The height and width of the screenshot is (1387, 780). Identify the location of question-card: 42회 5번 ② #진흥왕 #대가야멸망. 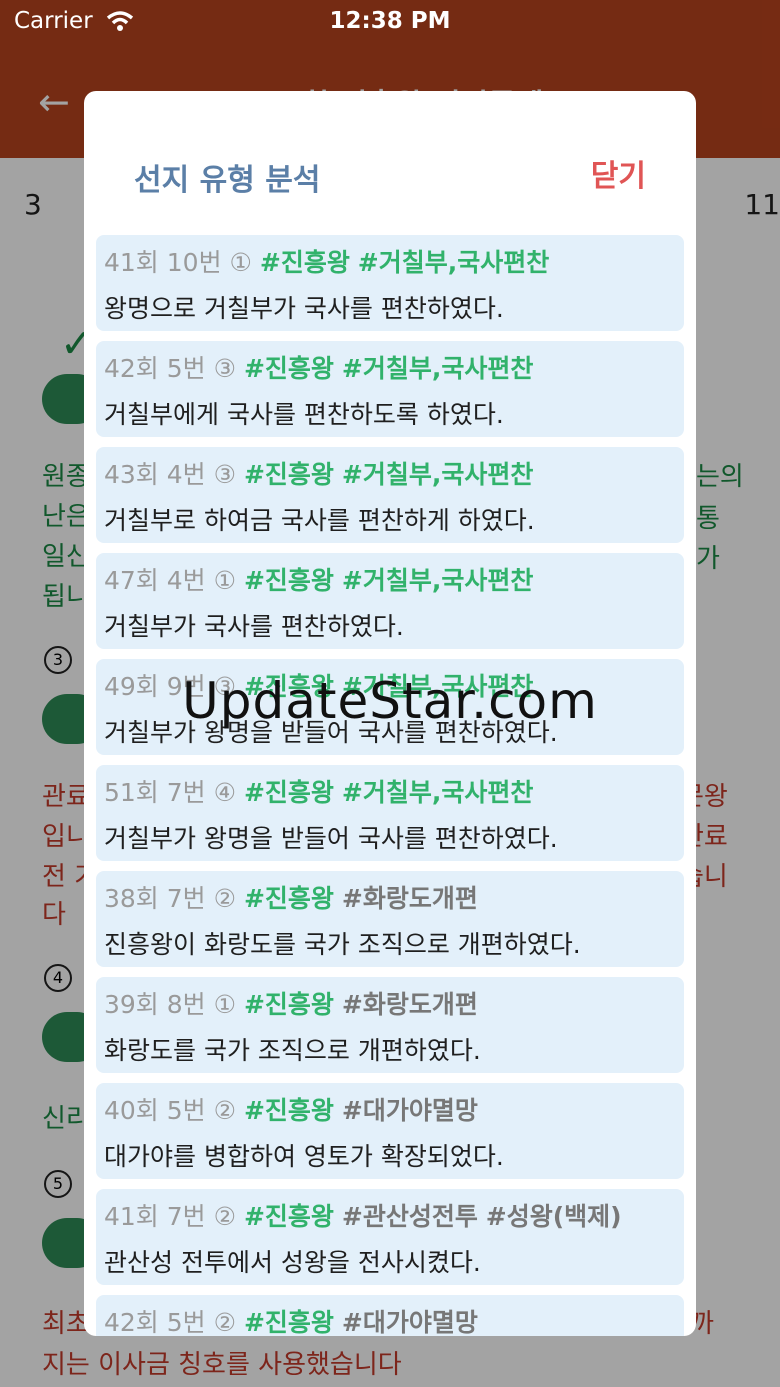
(390, 1315).